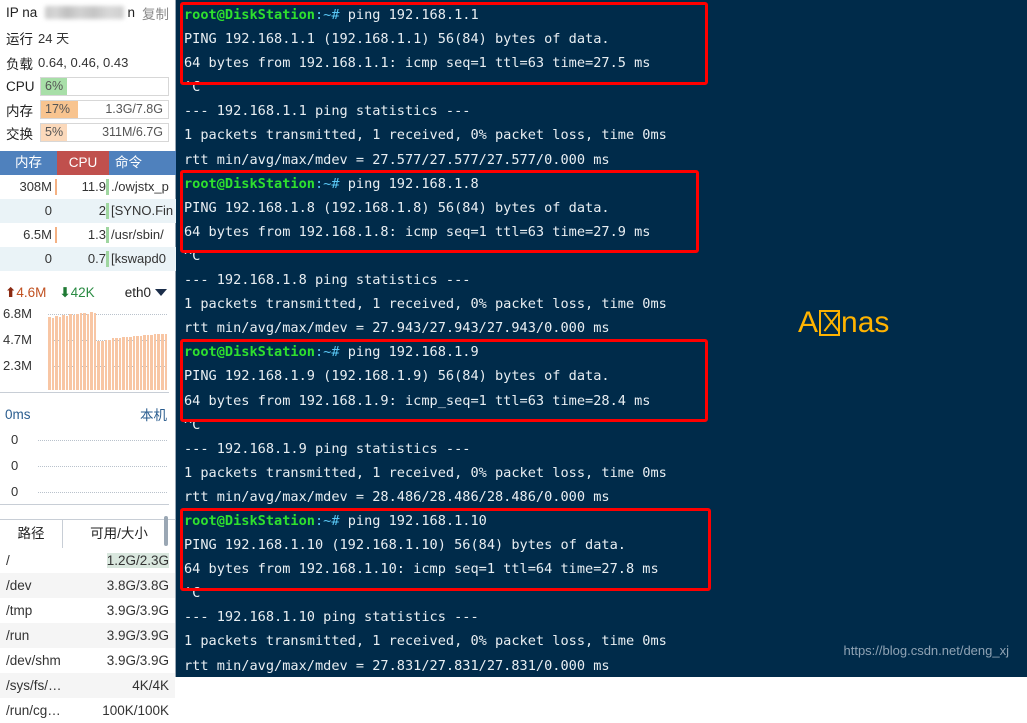  What do you see at coordinates (22, 12) in the screenshot?
I see `ip-label: IP na` at bounding box center [22, 12].